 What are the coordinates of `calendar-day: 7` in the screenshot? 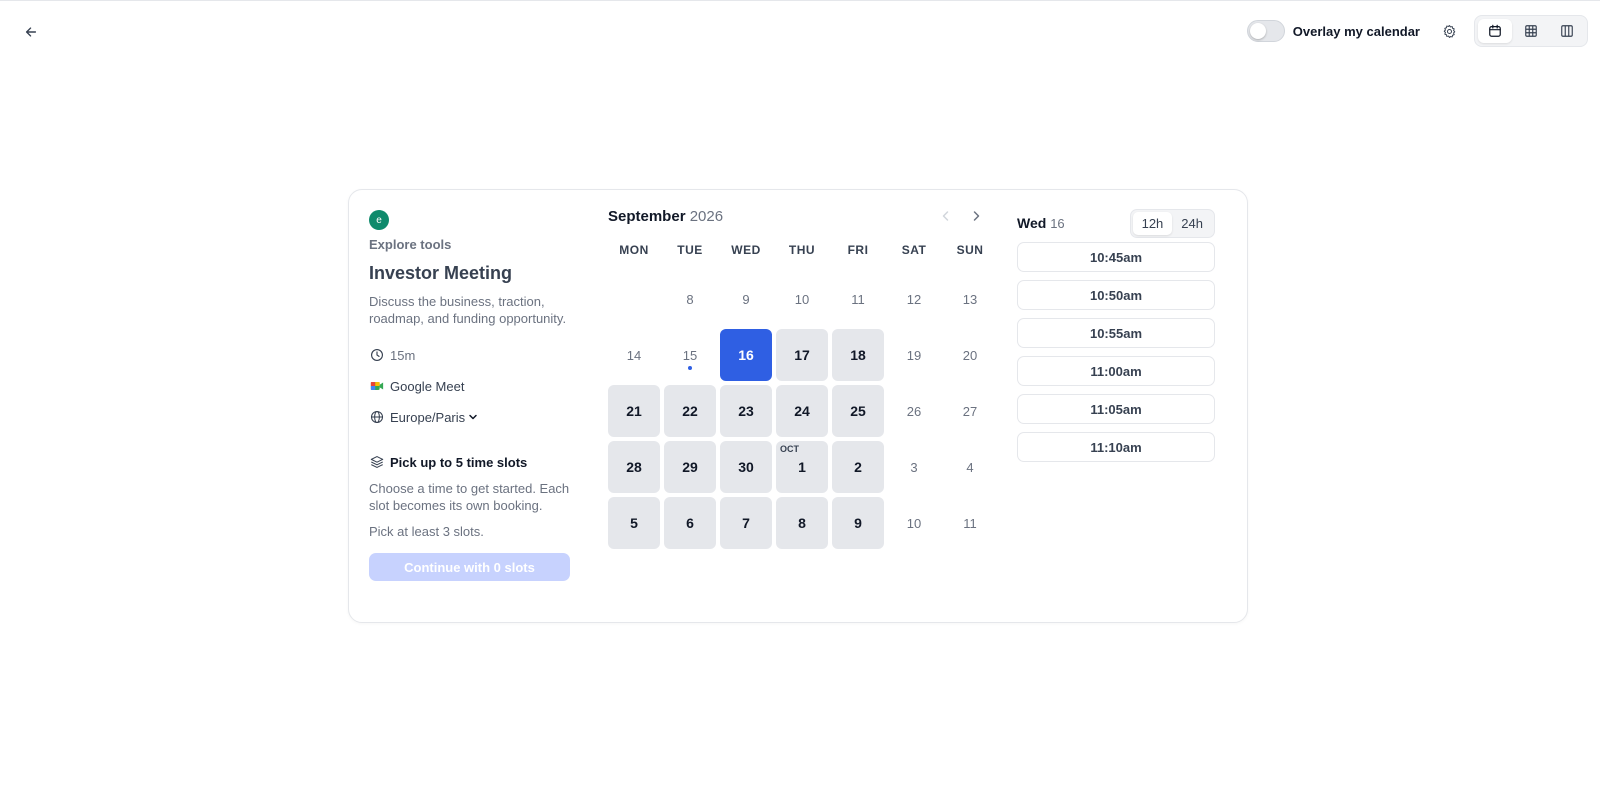 It's located at (746, 523).